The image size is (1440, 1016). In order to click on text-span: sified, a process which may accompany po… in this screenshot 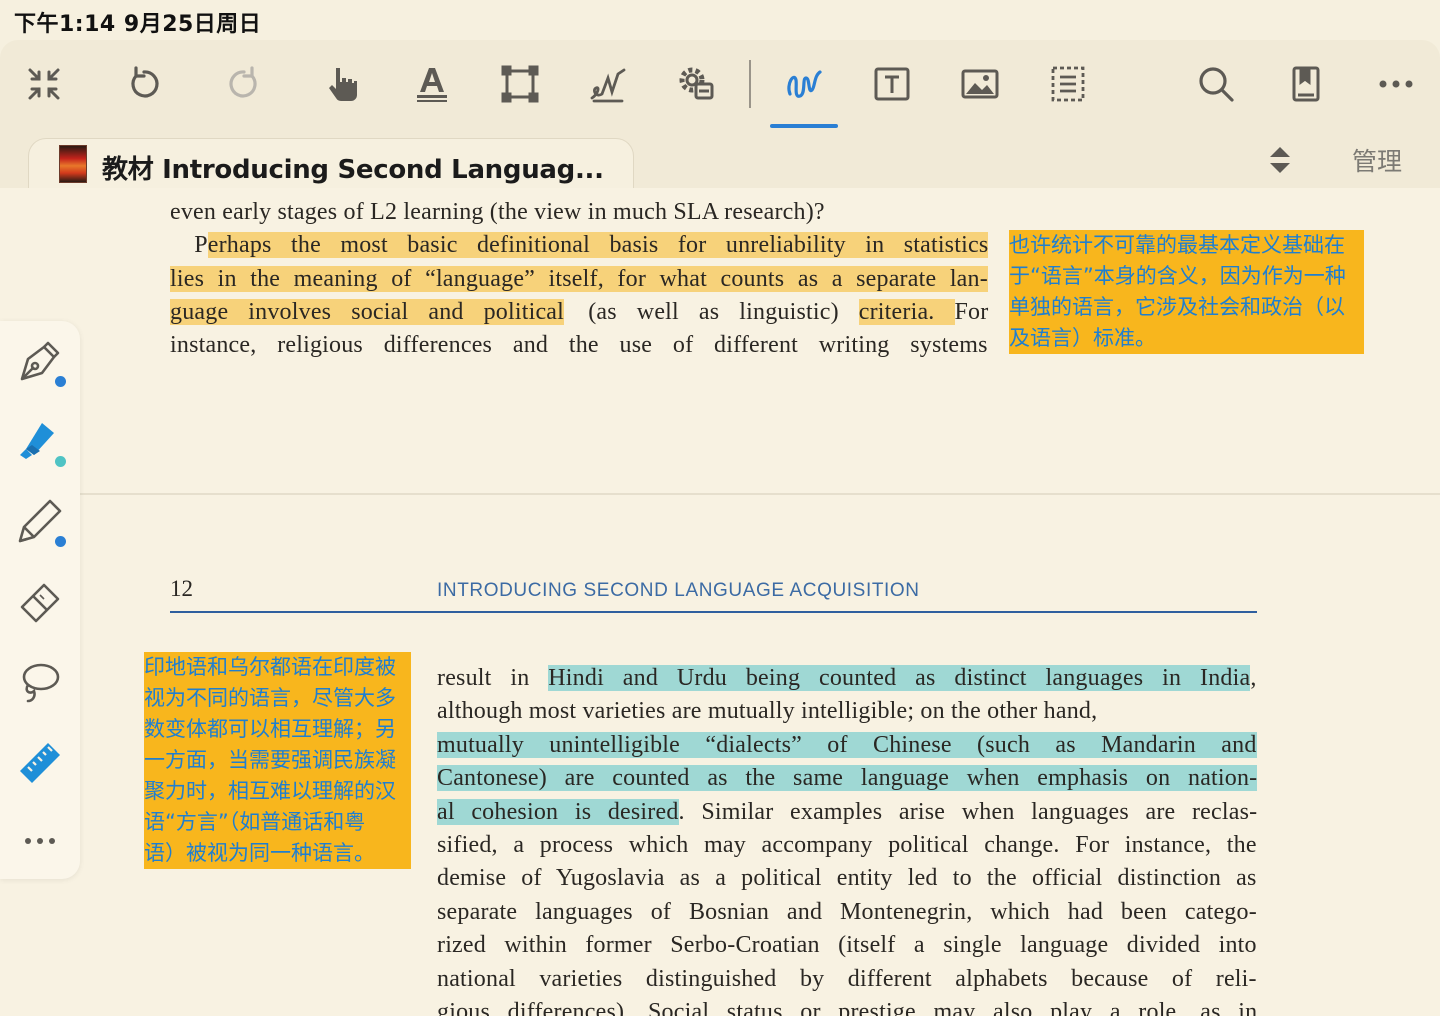, I will do `click(847, 845)`.